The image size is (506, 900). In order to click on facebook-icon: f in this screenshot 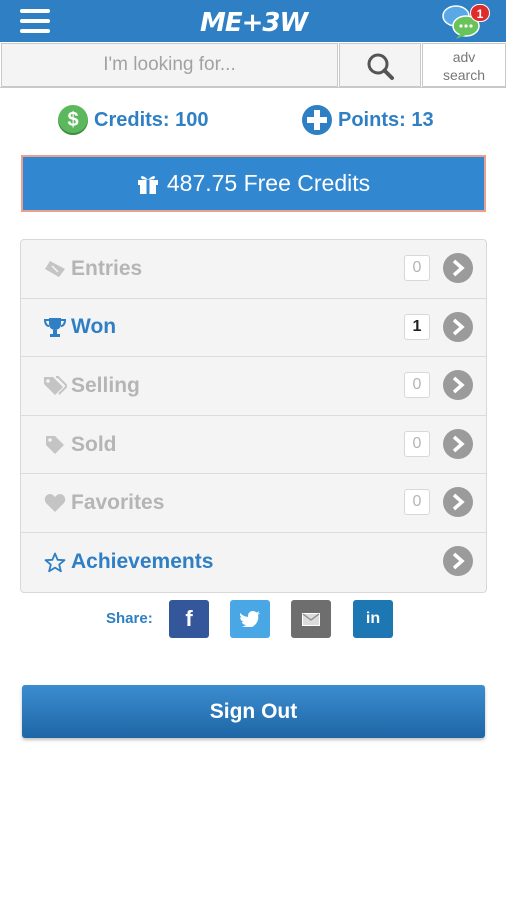, I will do `click(189, 618)`.